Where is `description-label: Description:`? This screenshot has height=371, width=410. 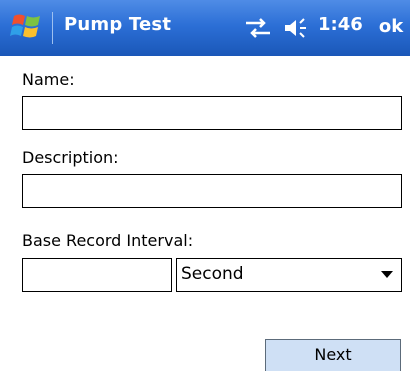 description-label: Description: is located at coordinates (70, 157).